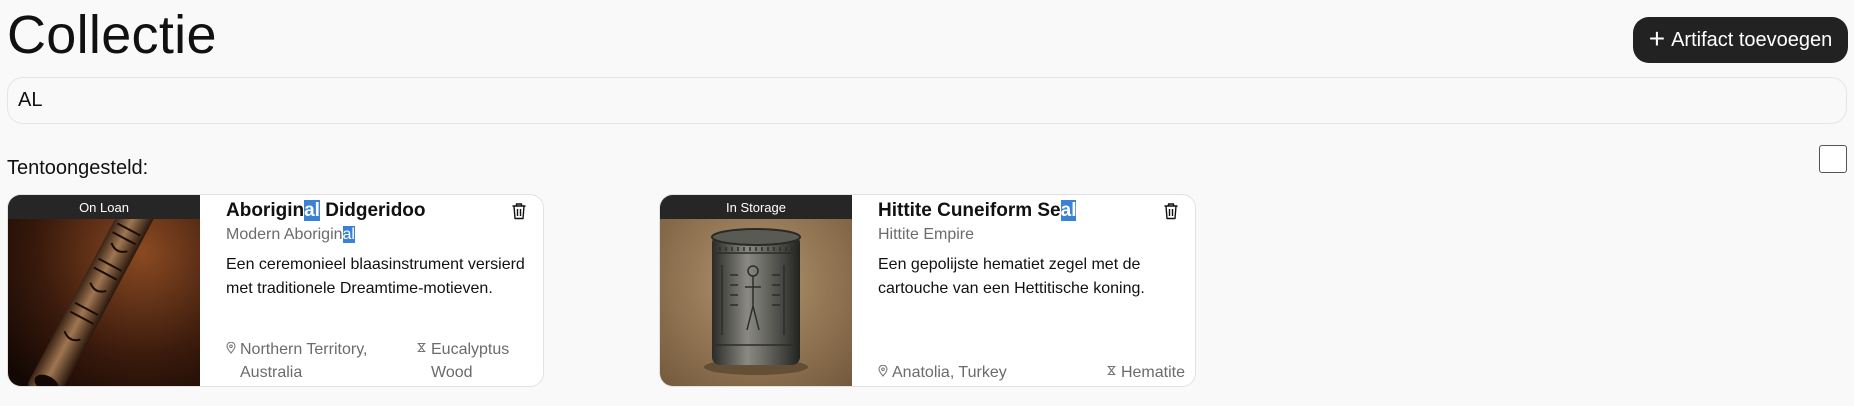  I want to click on section-label-exhibited: Tentoongesteld:, so click(78, 168).